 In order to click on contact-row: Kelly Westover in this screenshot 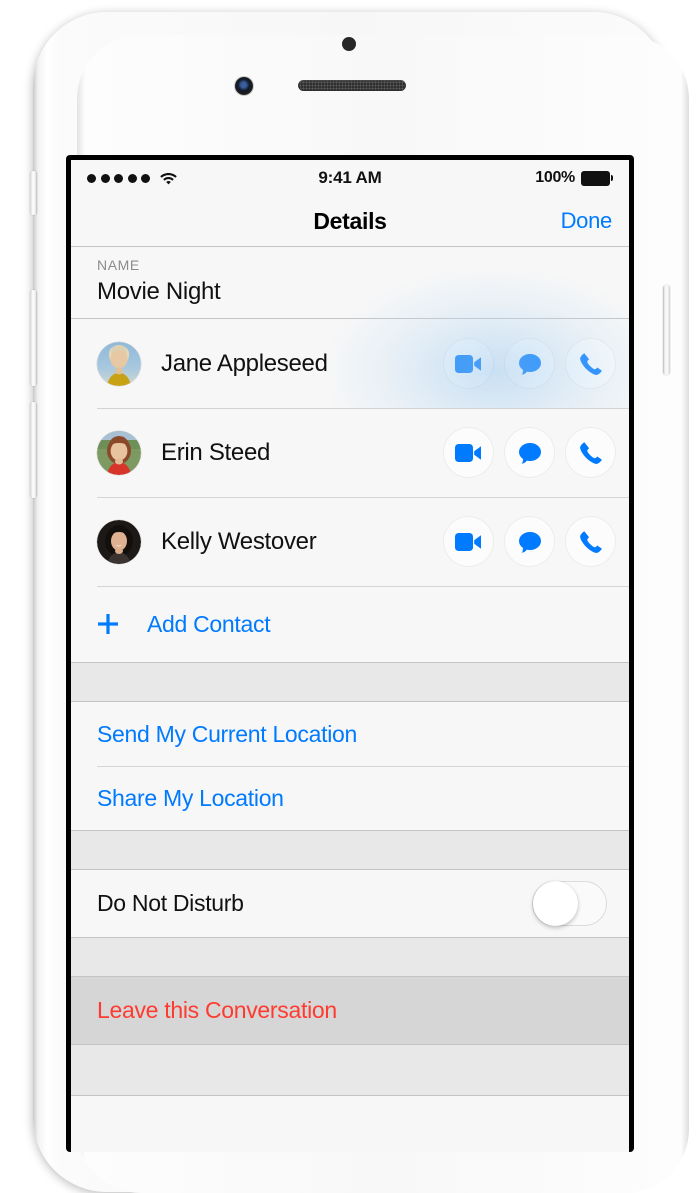, I will do `click(350, 541)`.